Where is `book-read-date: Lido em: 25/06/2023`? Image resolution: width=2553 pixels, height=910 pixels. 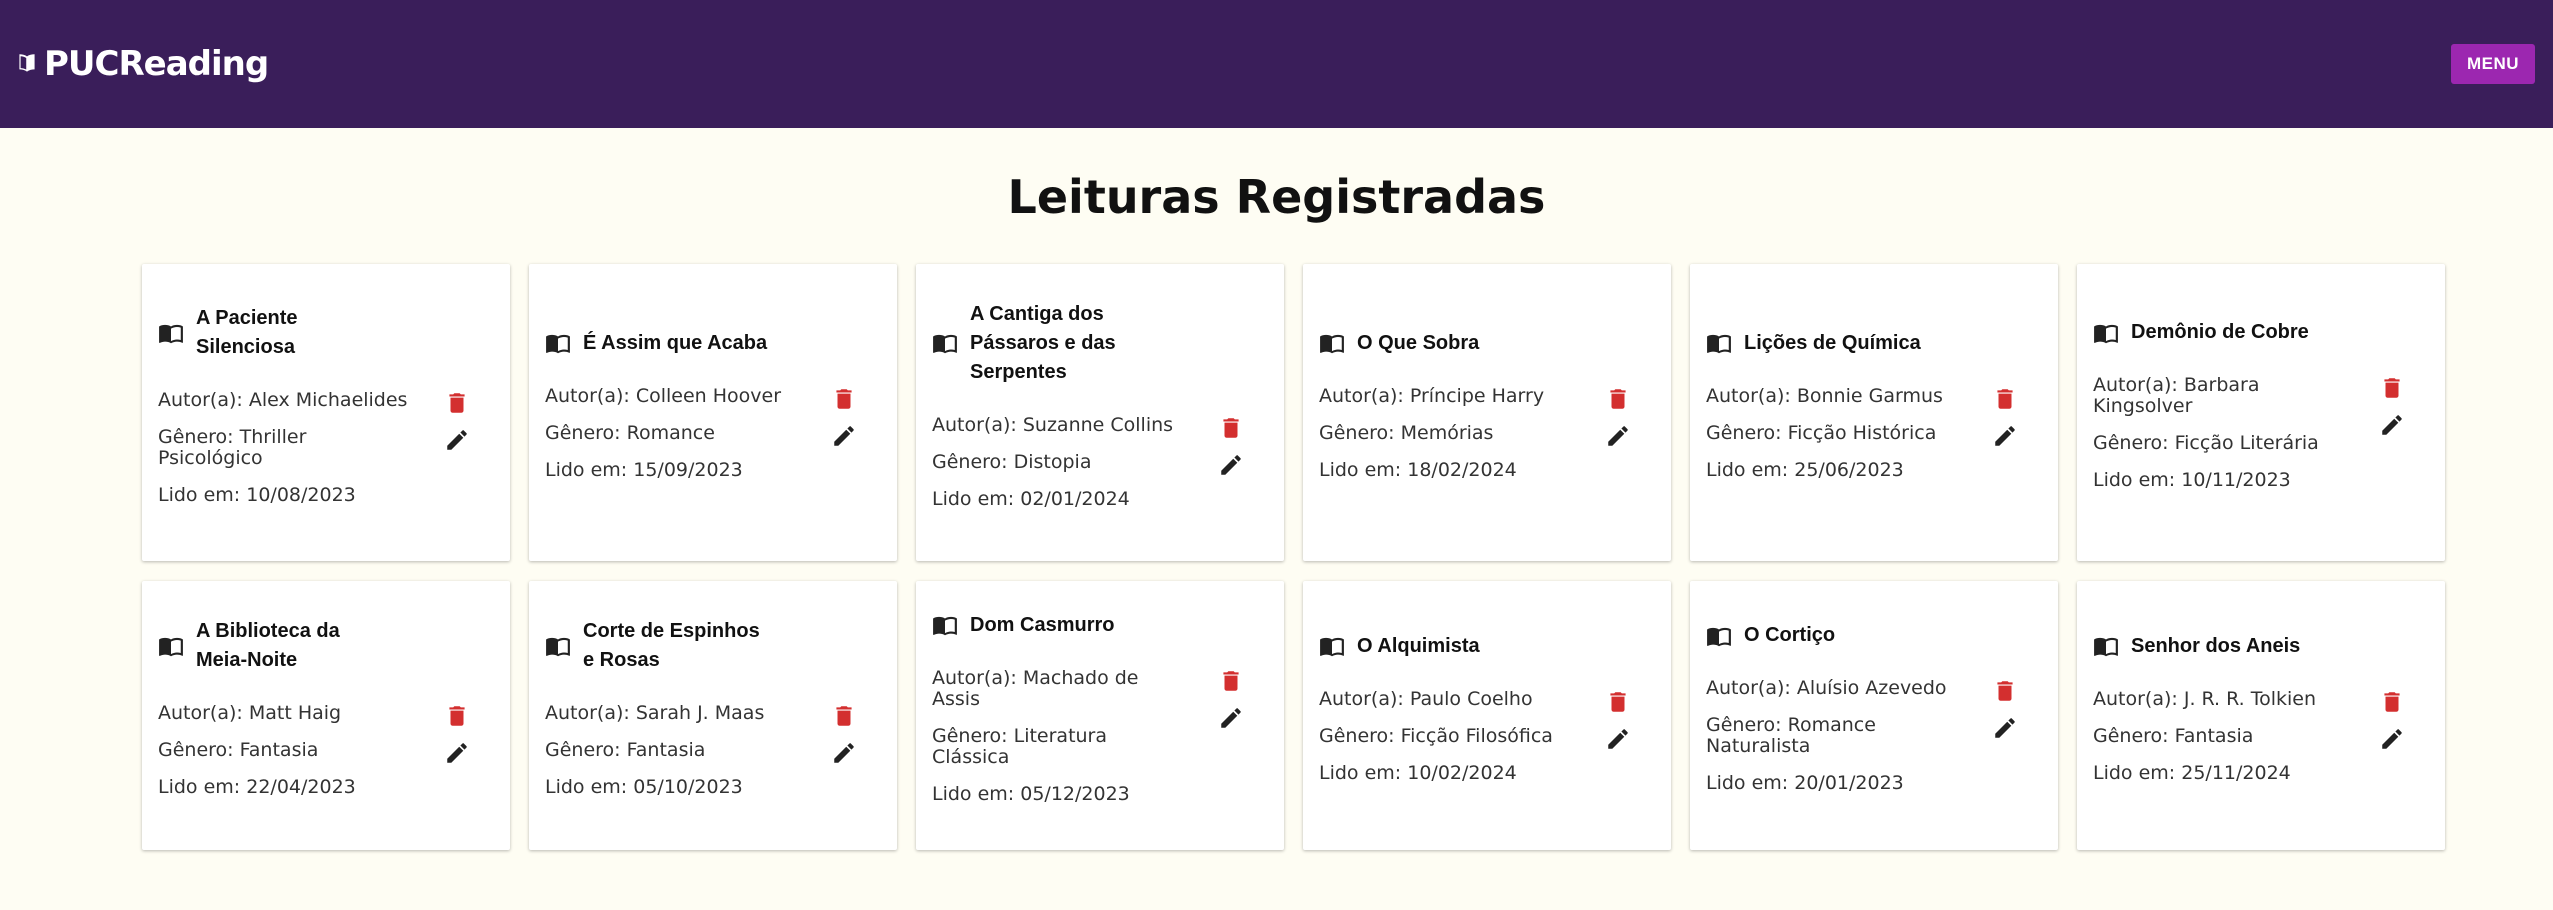 book-read-date: Lido em: 25/06/2023 is located at coordinates (1805, 469).